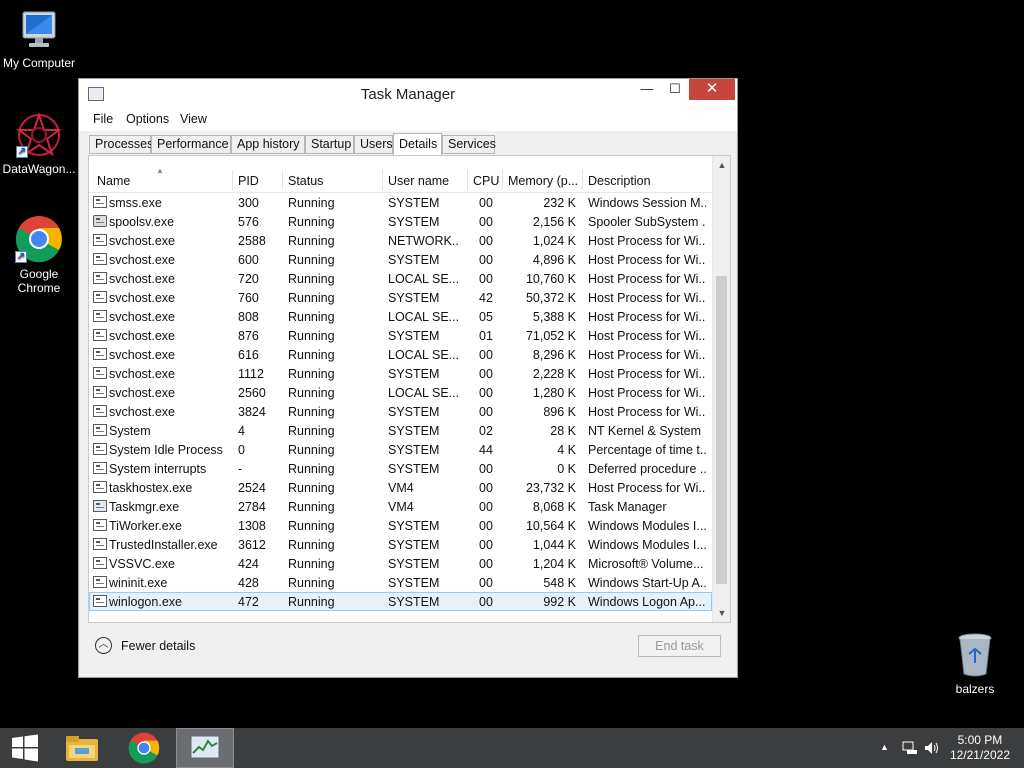 The image size is (1024, 768). I want to click on cell-mem: 992 K, so click(559, 602).